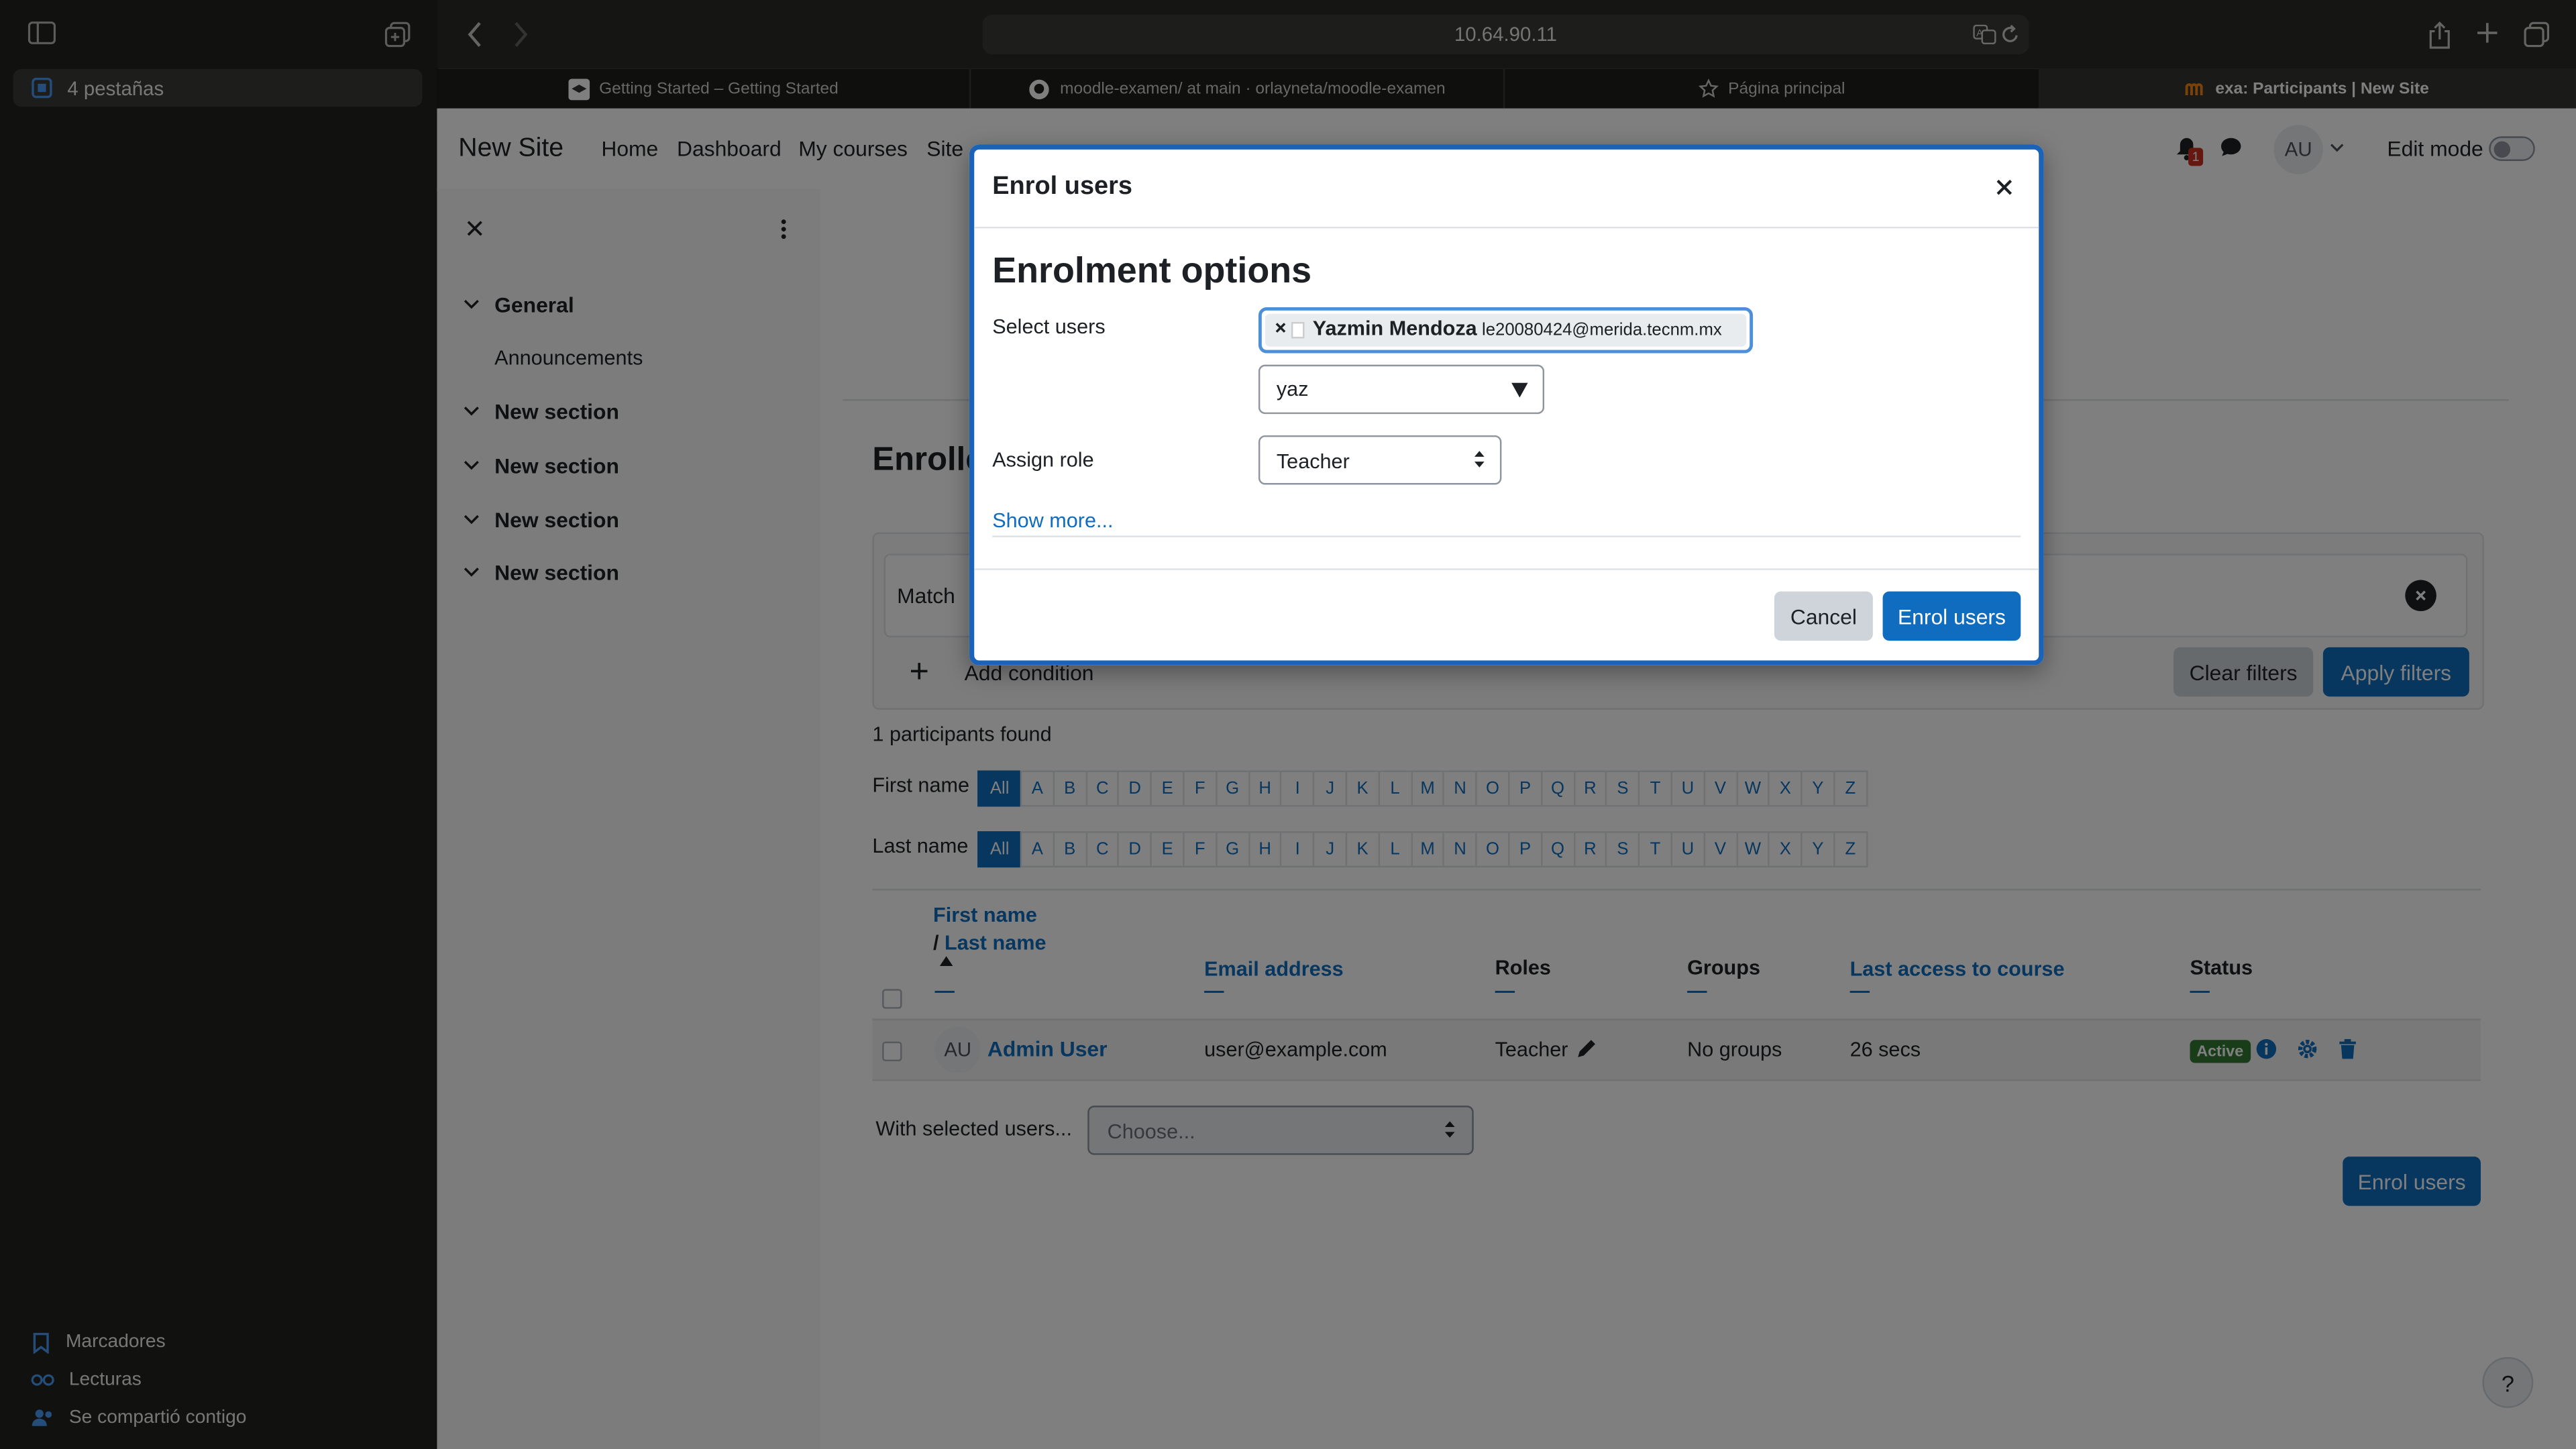 This screenshot has height=1449, width=2576. Describe the element at coordinates (1152, 270) in the screenshot. I see `enrolment-options-heading: Enrolment options` at that location.